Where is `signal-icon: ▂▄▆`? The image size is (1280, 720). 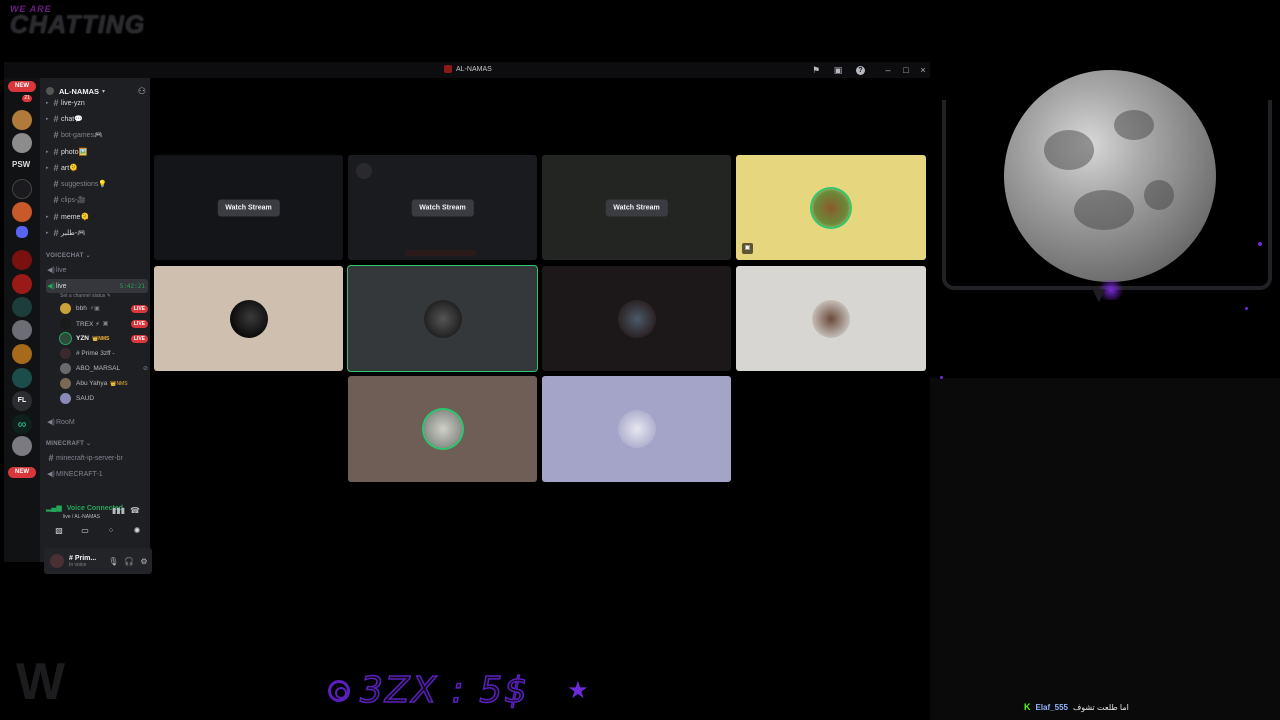
signal-icon: ▂▄▆ is located at coordinates (54, 508).